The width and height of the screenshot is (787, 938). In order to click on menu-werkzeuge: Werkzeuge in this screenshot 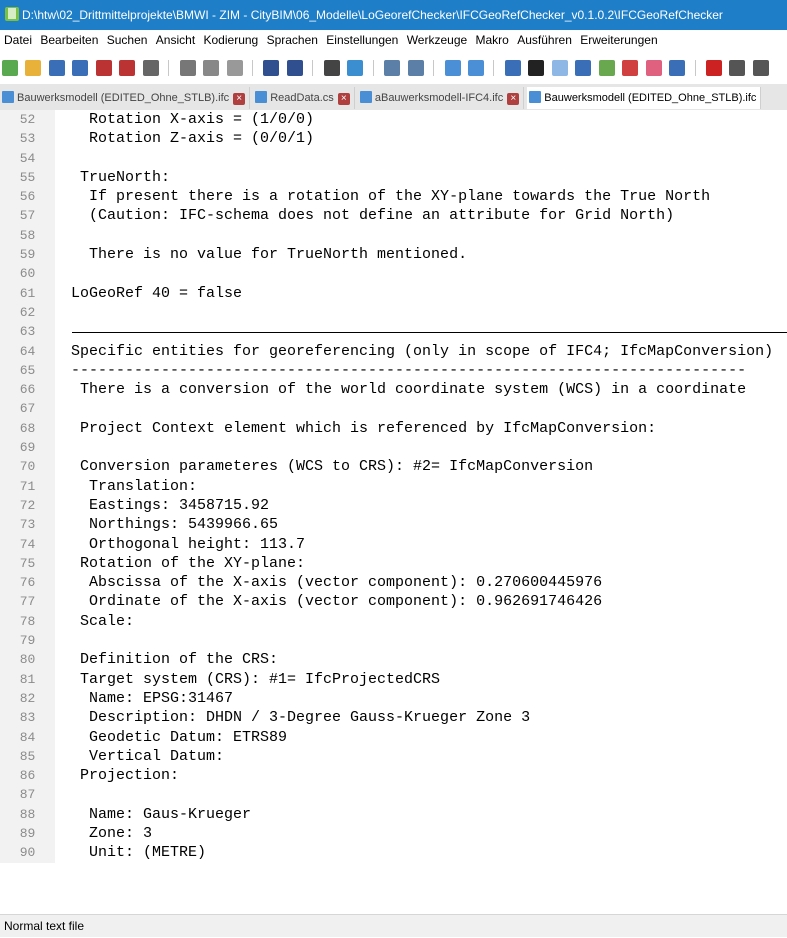, I will do `click(435, 40)`.